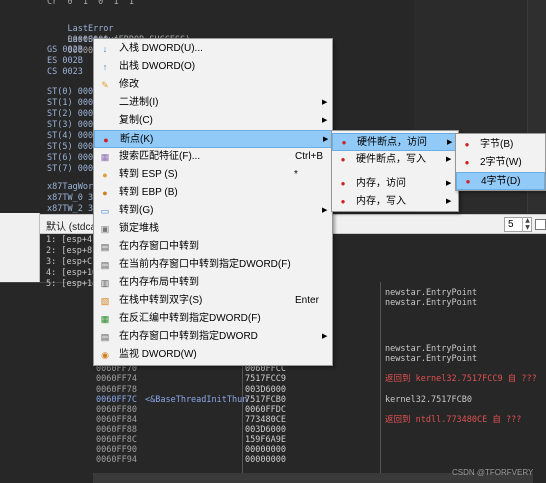 This screenshot has width=546, height=483. Describe the element at coordinates (71, 225) in the screenshot. I see `calling-convention-select: 默认 (stdca` at that location.